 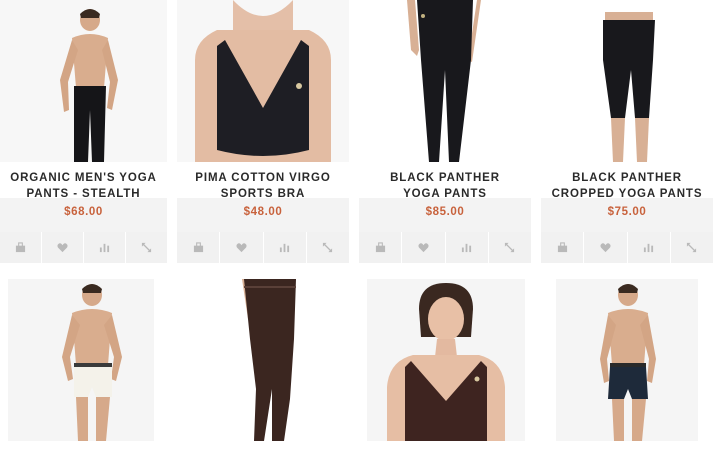 I want to click on brown-leggings-image, so click(x=269, y=360).